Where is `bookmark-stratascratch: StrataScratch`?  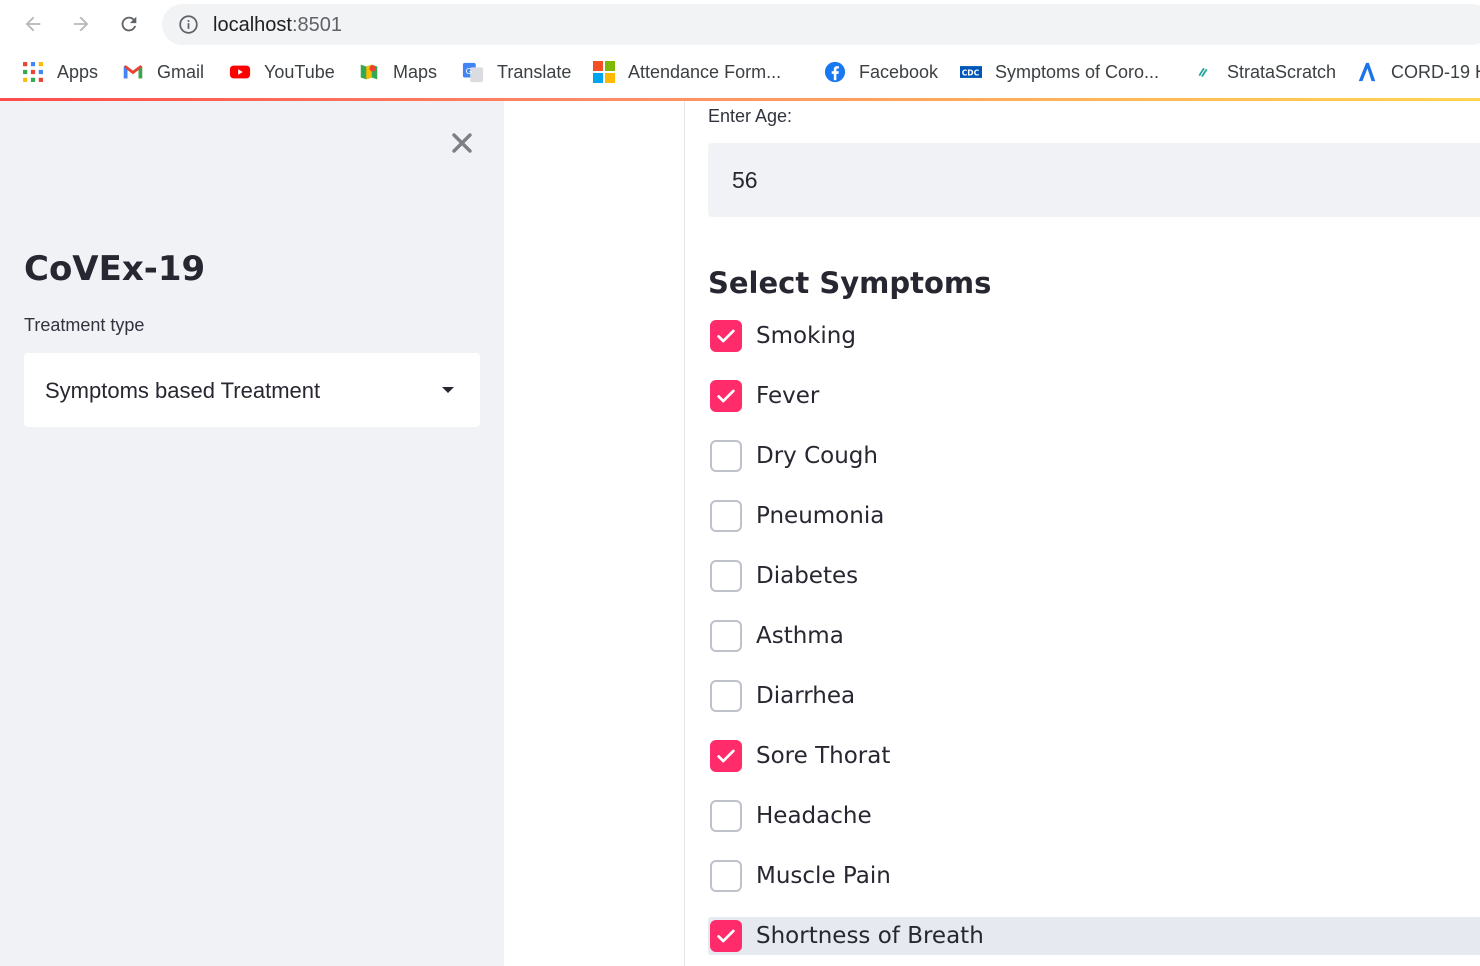
bookmark-stratascratch: StrataScratch is located at coordinates (1264, 72).